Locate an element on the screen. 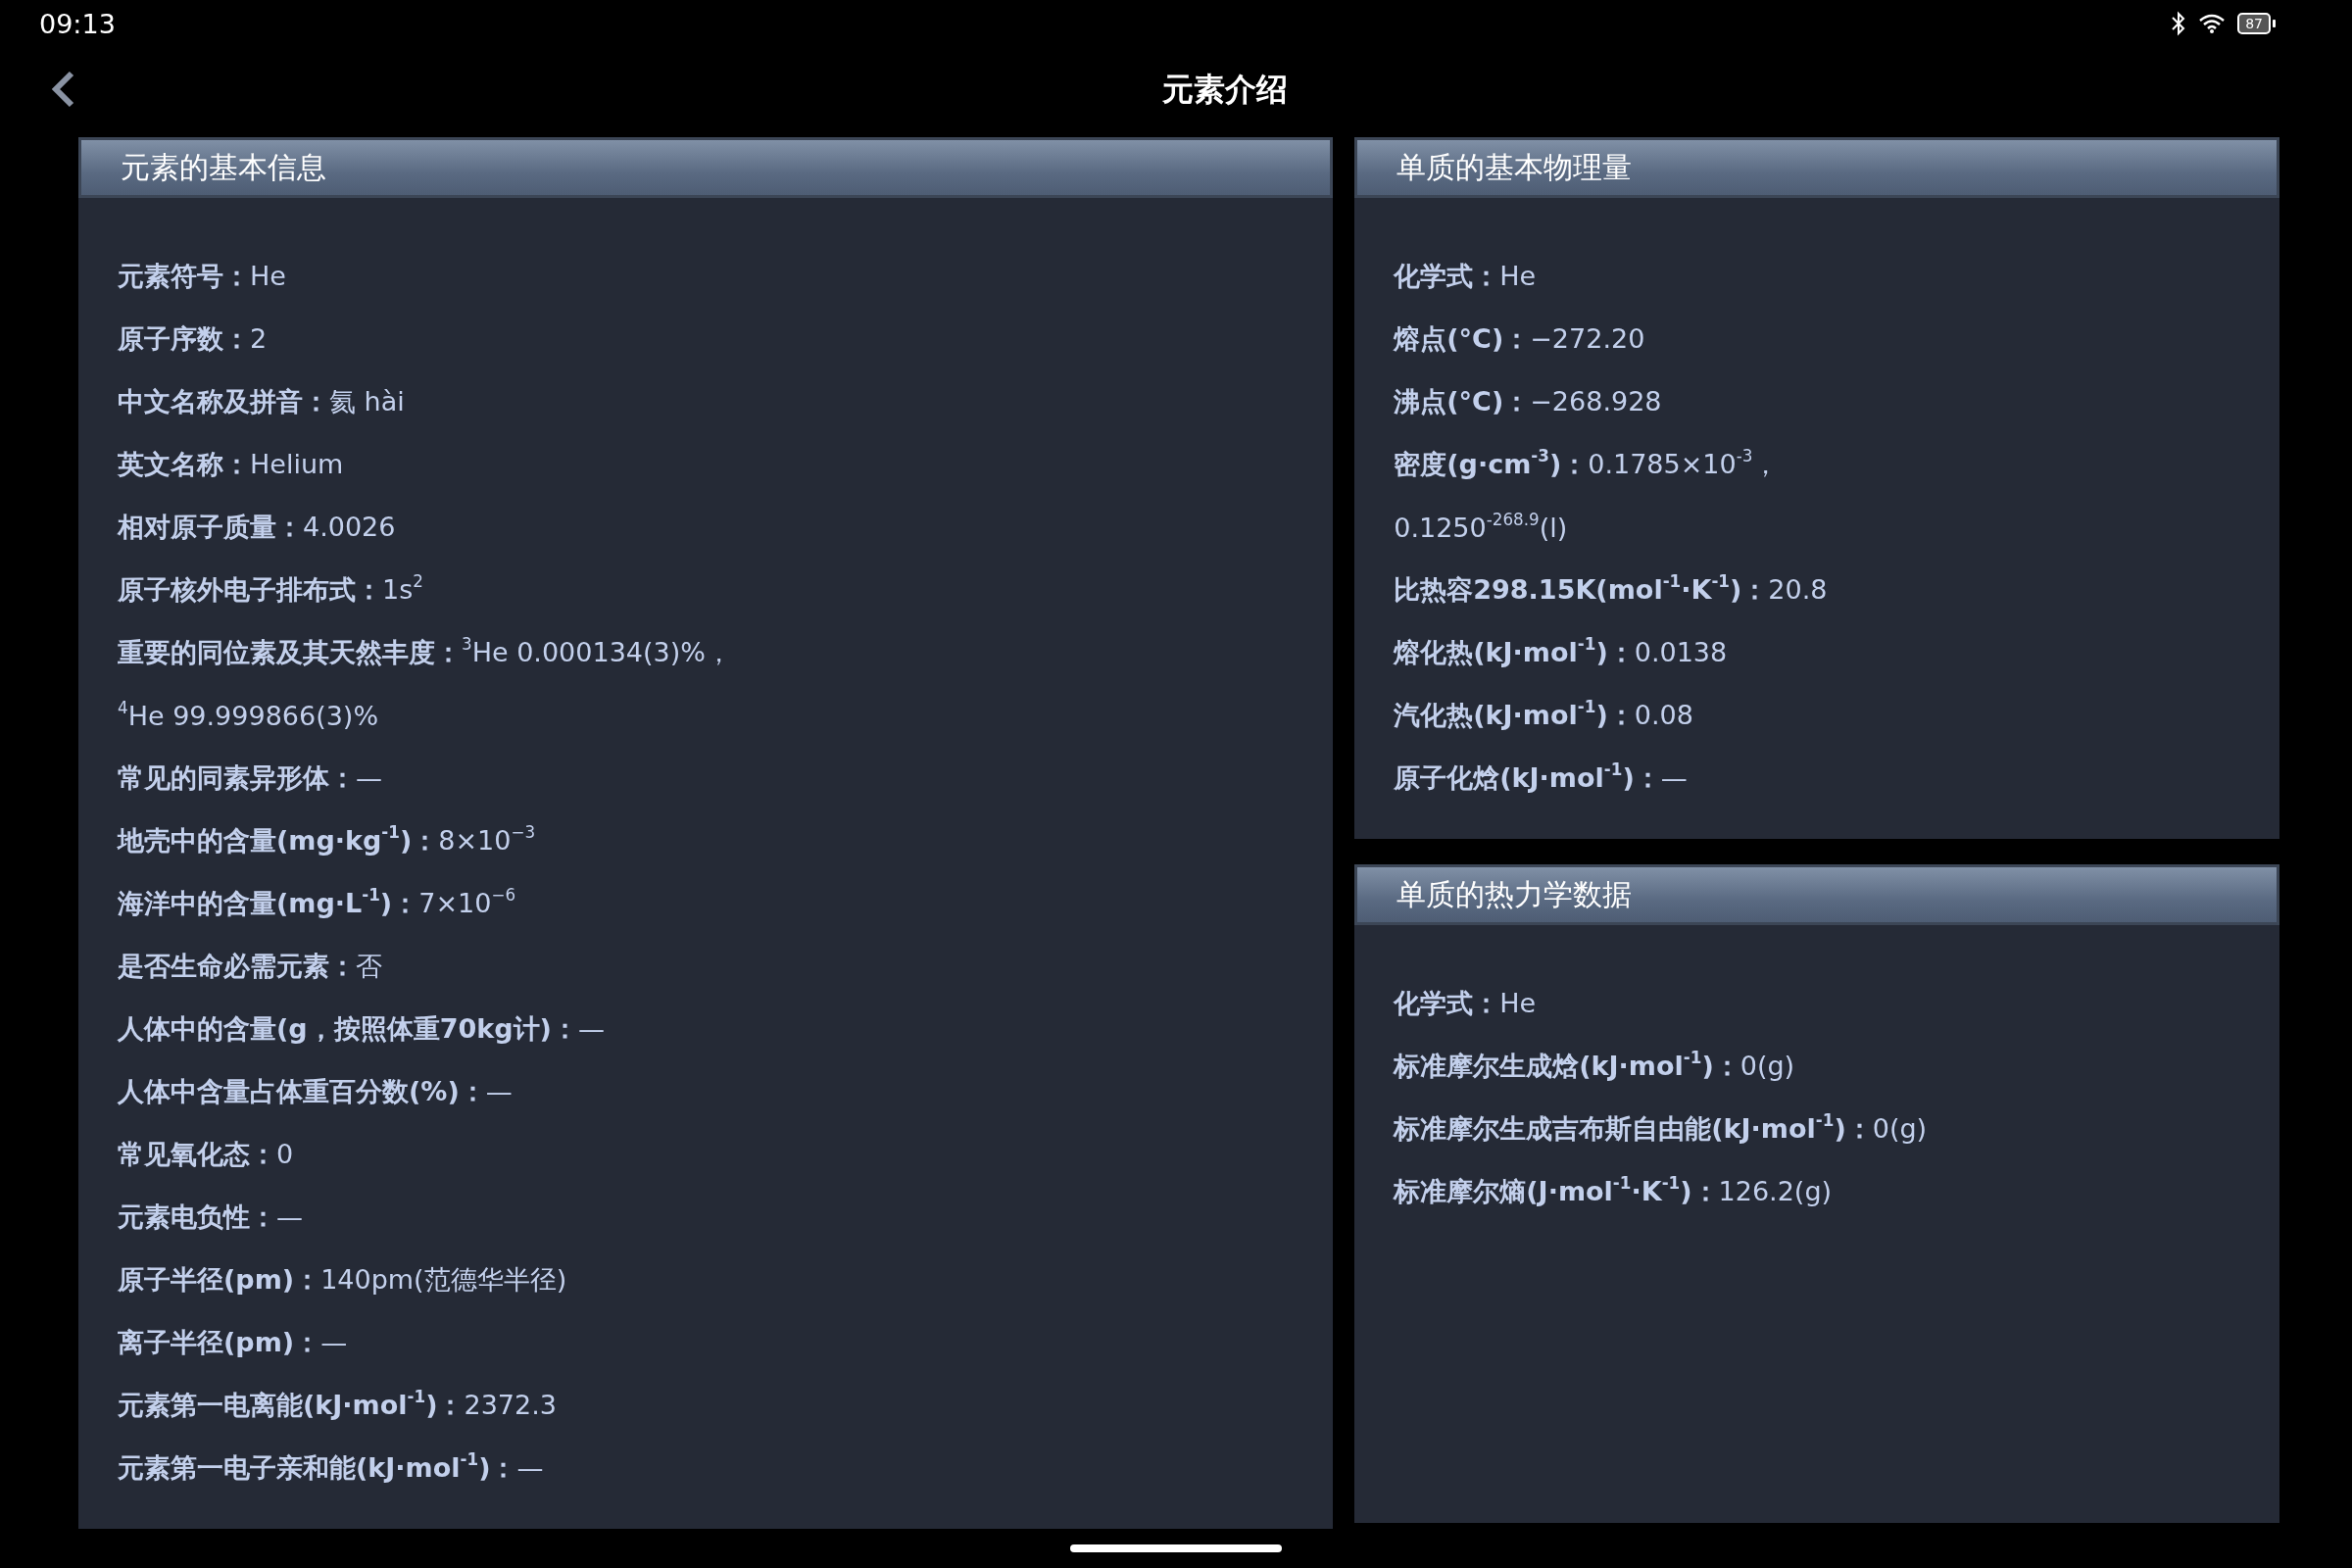 This screenshot has height=1568, width=2352. section-header: 元素的基本信息 is located at coordinates (706, 167).